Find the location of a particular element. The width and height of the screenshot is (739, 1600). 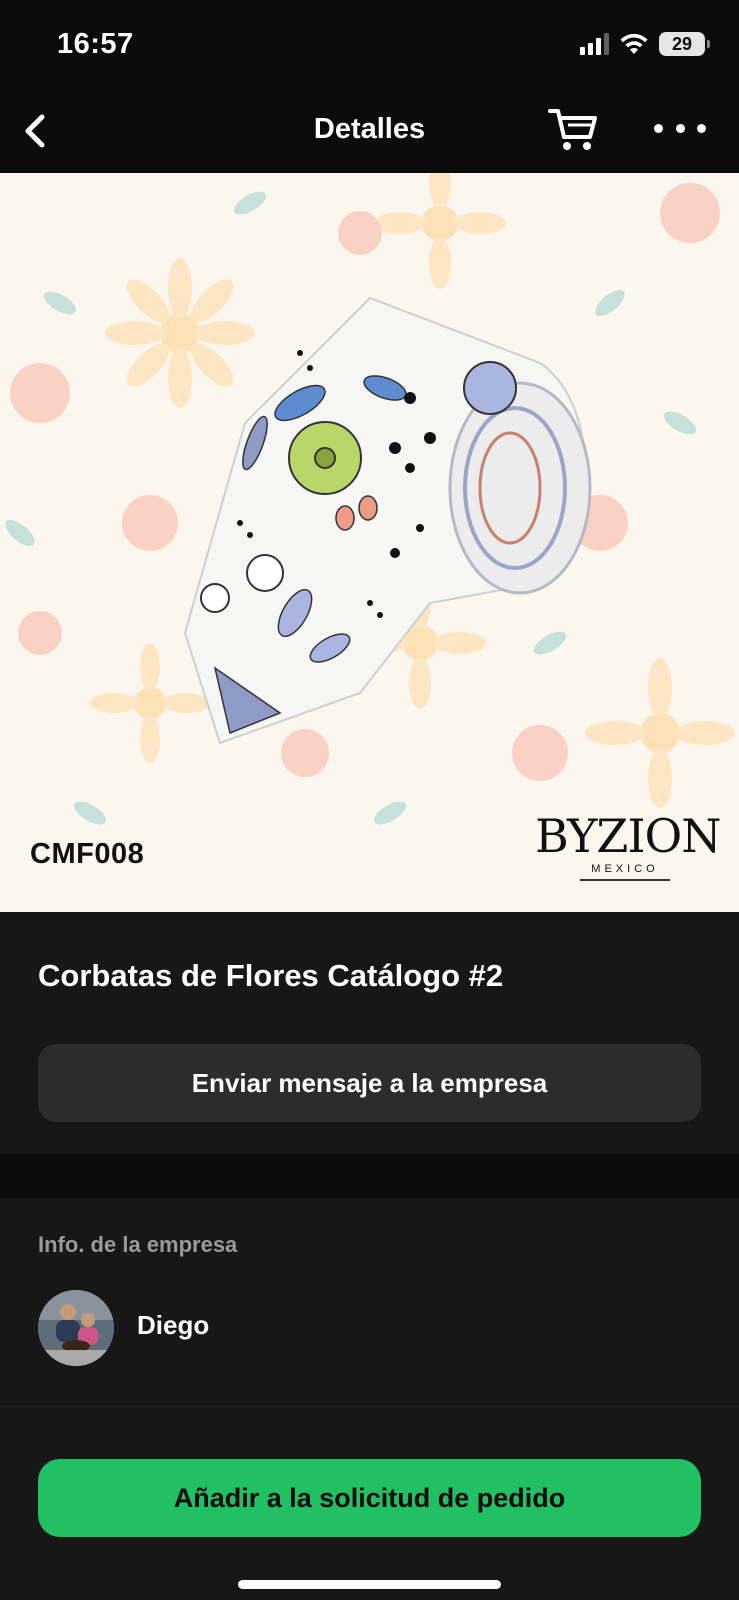

avatar is located at coordinates (76, 1328).